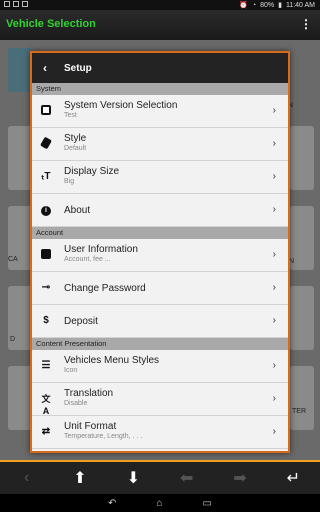 The width and height of the screenshot is (320, 512). I want to click on more-vert-icon: ⋮, so click(306, 24).